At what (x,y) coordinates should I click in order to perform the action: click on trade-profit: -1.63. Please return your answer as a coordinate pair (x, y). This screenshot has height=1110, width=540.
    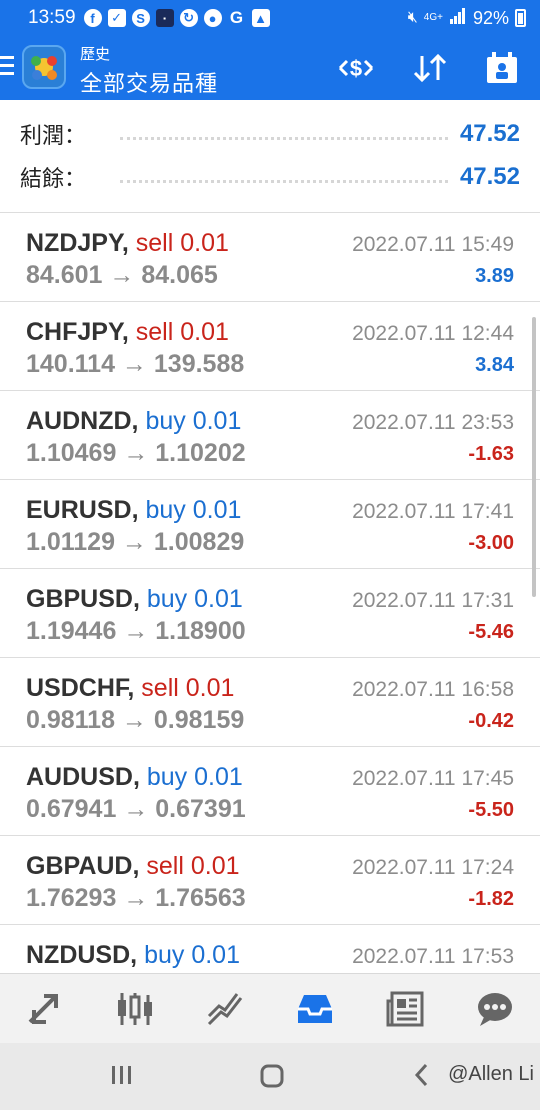
    Looking at the image, I should click on (491, 454).